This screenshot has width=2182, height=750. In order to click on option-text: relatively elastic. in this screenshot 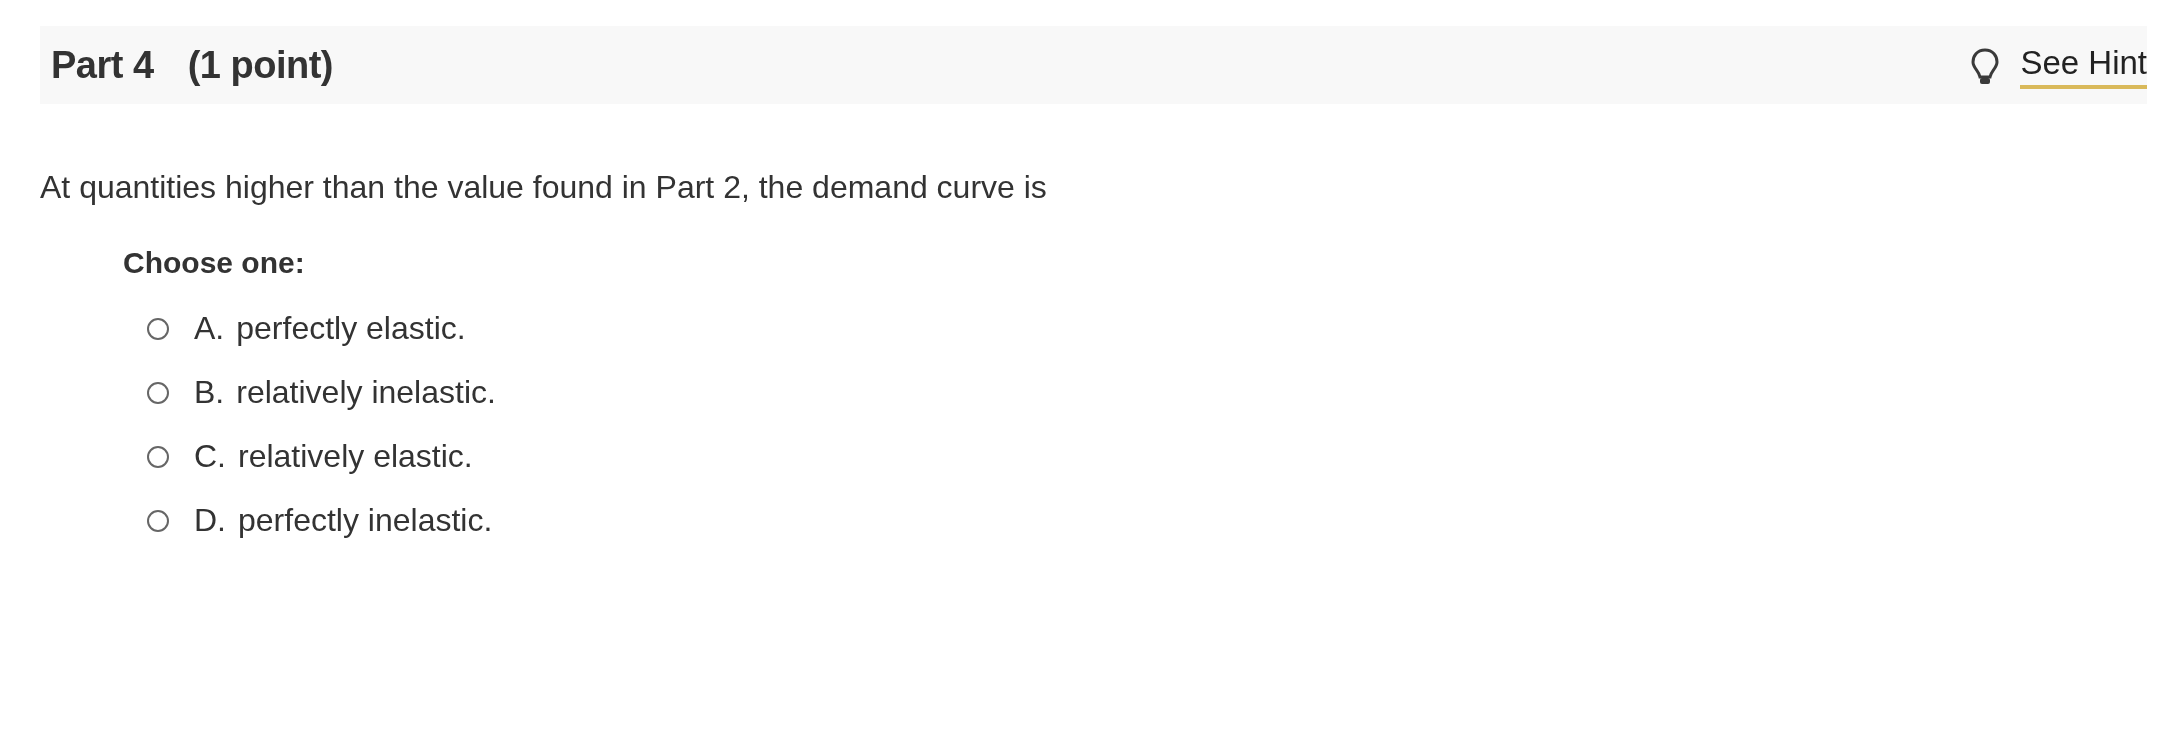, I will do `click(355, 456)`.